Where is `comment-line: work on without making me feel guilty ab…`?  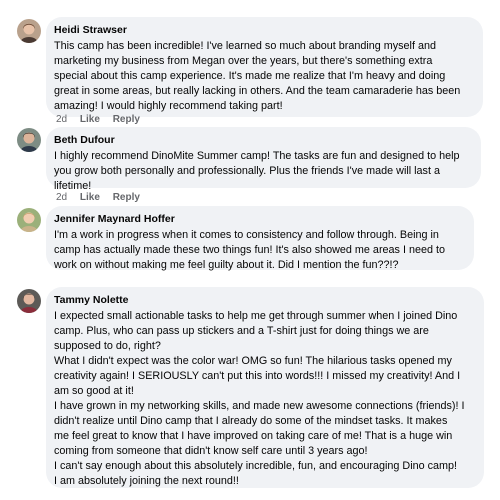 comment-line: work on without making me feel guilty ab… is located at coordinates (226, 265).